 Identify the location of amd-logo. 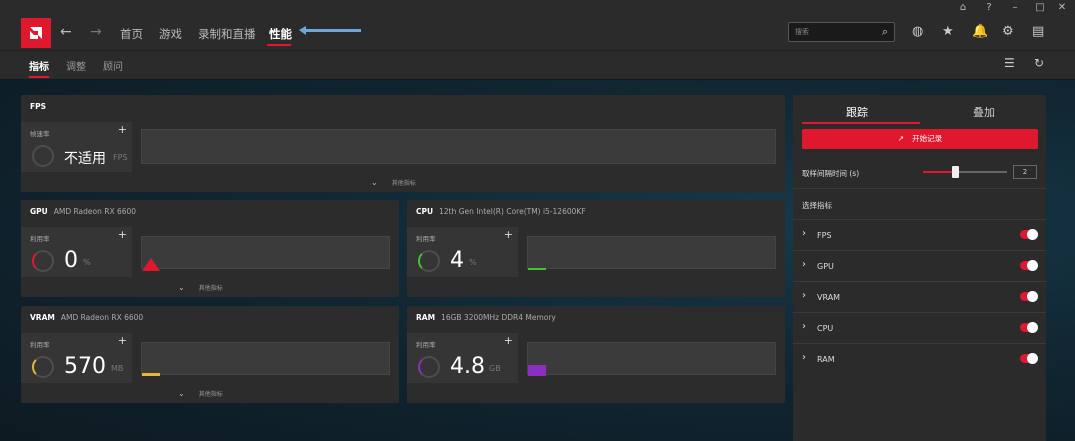
(36, 33).